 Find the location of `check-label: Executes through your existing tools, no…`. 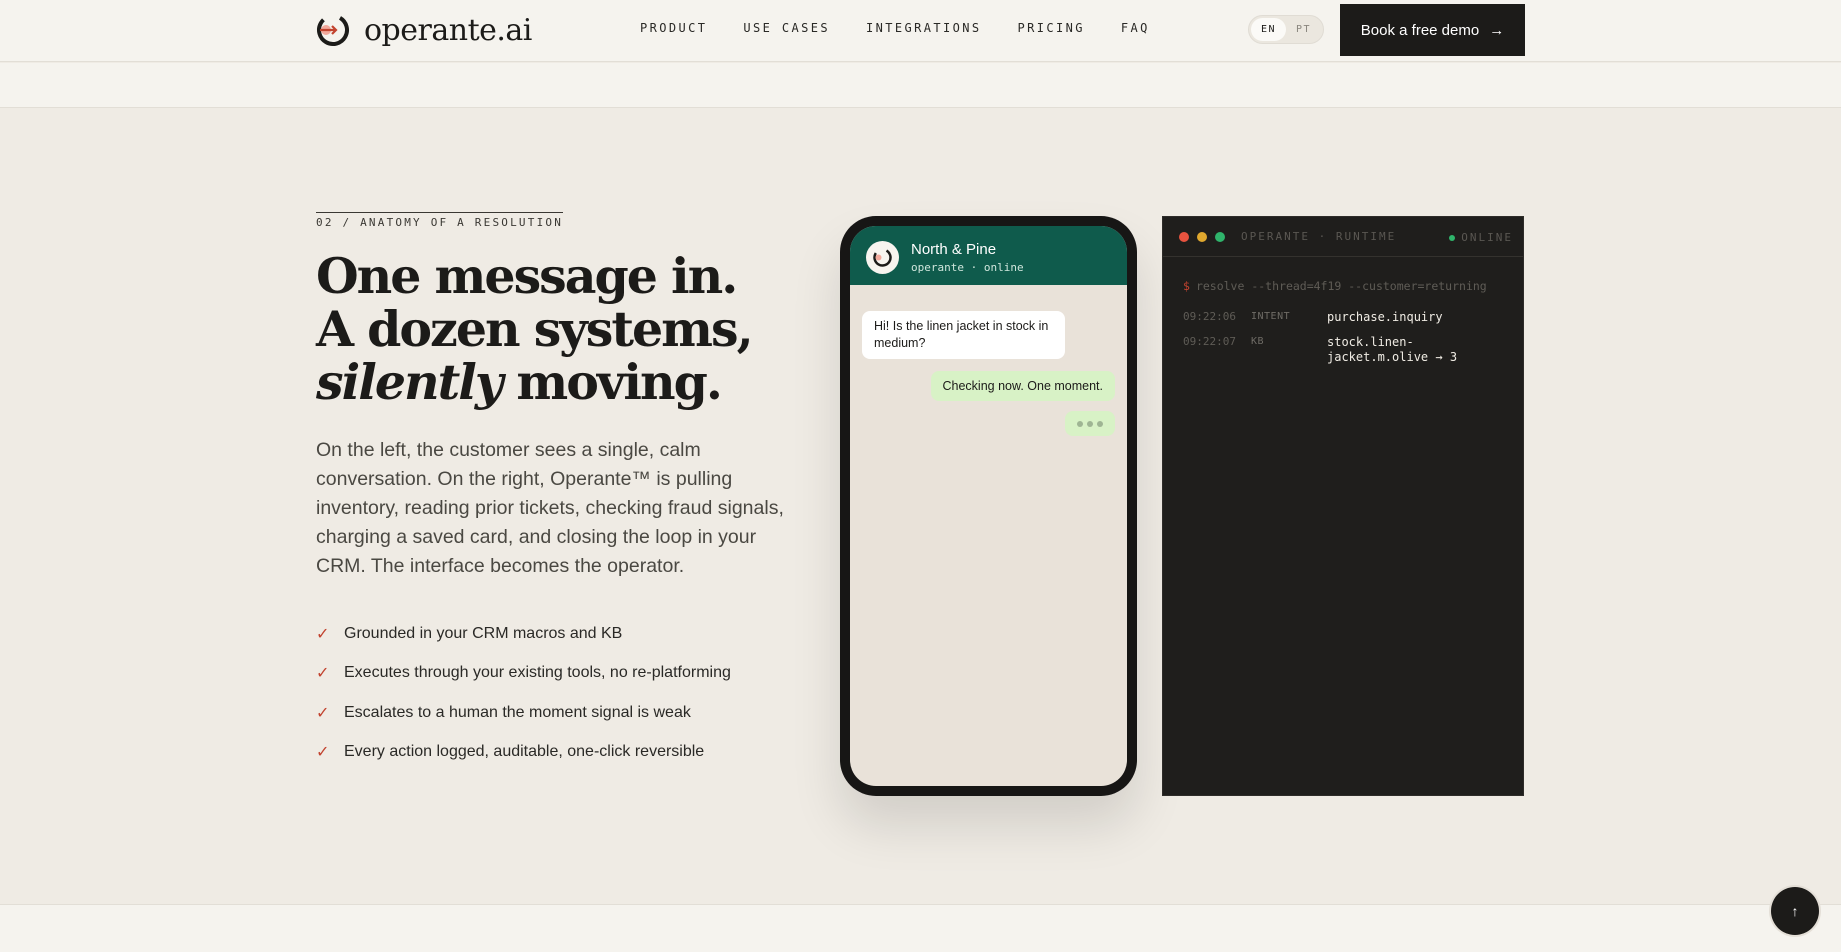

check-label: Executes through your existing tools, no… is located at coordinates (537, 673).